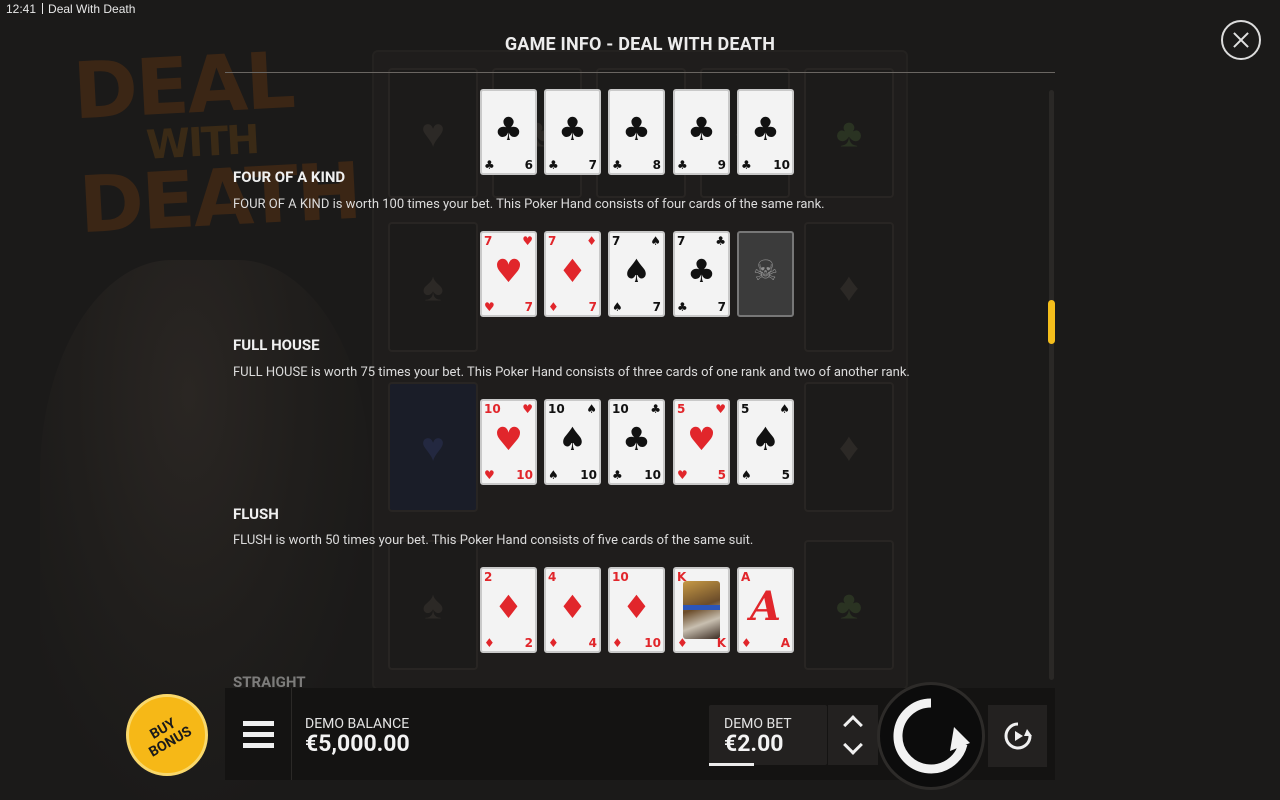  Describe the element at coordinates (258, 735) in the screenshot. I see `menu-icon` at that location.